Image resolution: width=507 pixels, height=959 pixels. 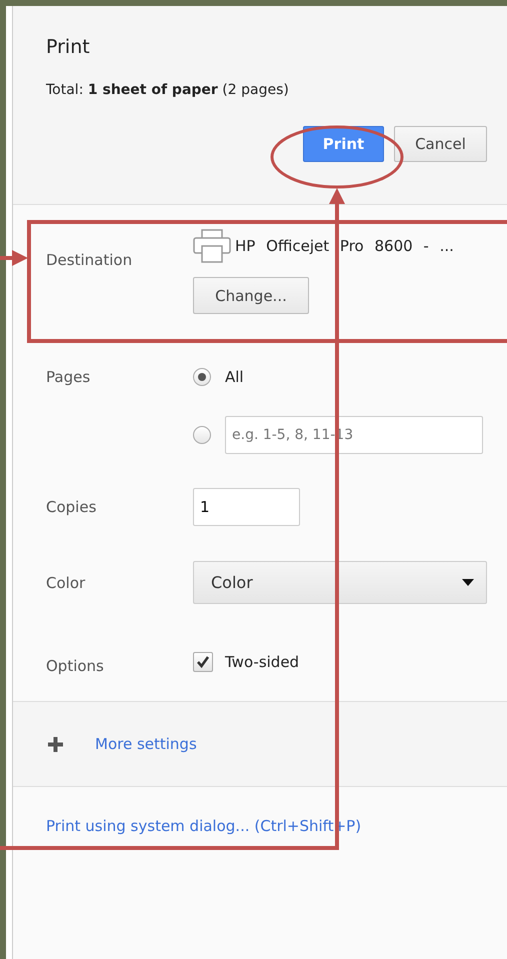 What do you see at coordinates (340, 582) in the screenshot?
I see `color-dropdown: Color` at bounding box center [340, 582].